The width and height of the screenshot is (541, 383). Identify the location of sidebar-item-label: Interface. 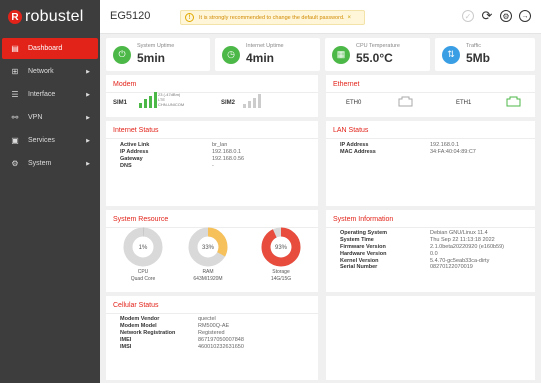
(42, 94).